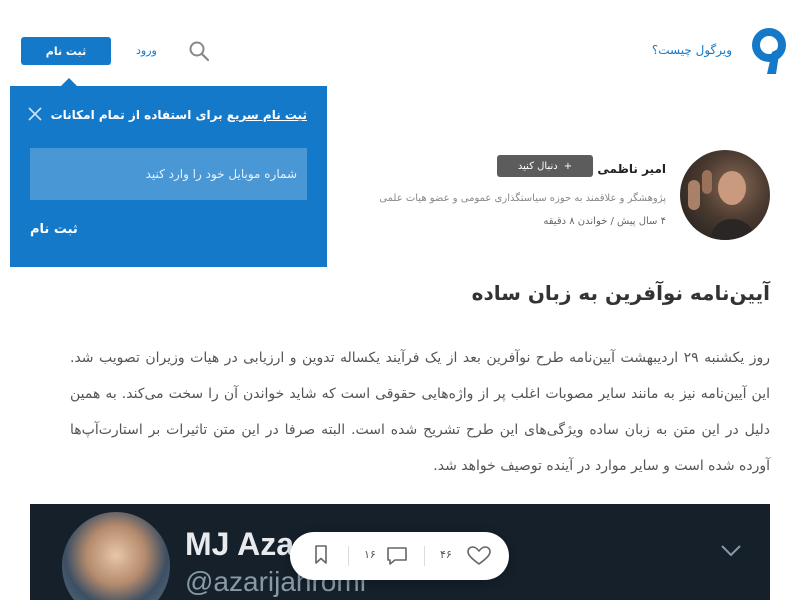 Image resolution: width=800 pixels, height=600 pixels. Describe the element at coordinates (446, 554) in the screenshot. I see `likes-count: ۴۶` at that location.